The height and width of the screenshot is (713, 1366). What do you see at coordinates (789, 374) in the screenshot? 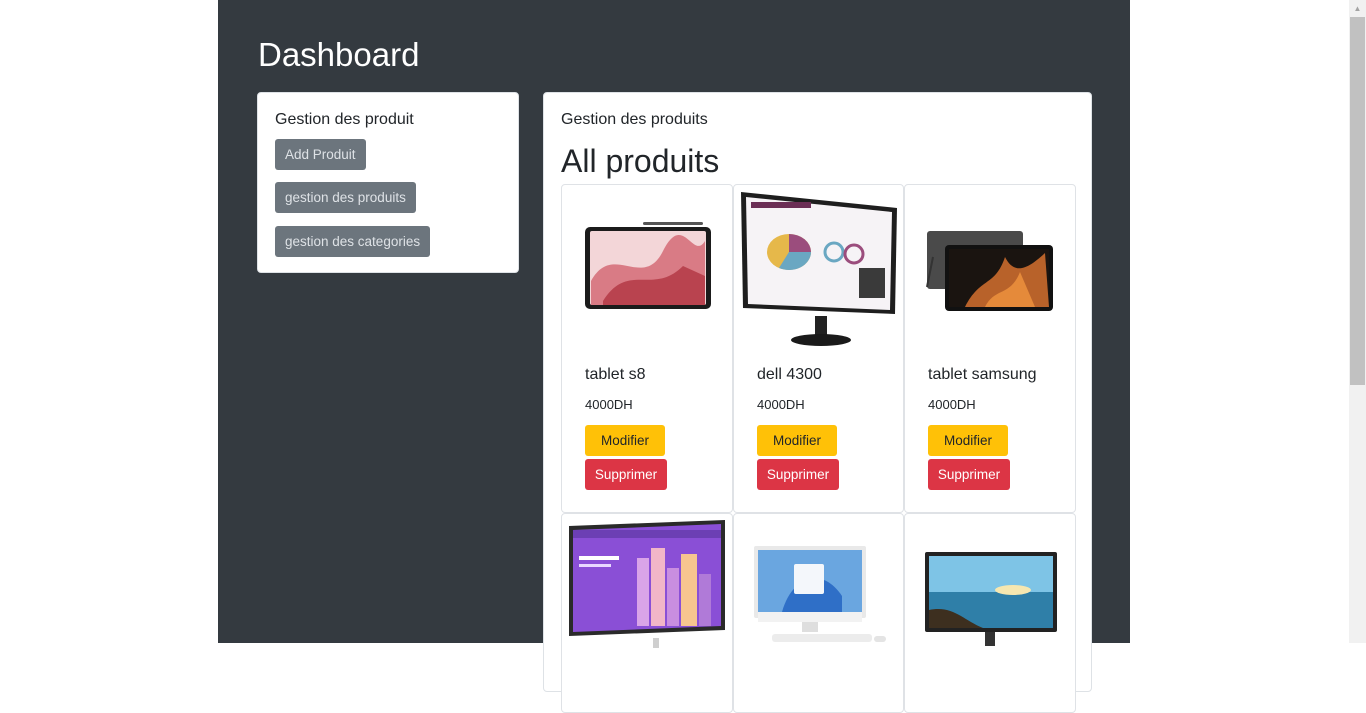
I see `product-name: dell 4300` at bounding box center [789, 374].